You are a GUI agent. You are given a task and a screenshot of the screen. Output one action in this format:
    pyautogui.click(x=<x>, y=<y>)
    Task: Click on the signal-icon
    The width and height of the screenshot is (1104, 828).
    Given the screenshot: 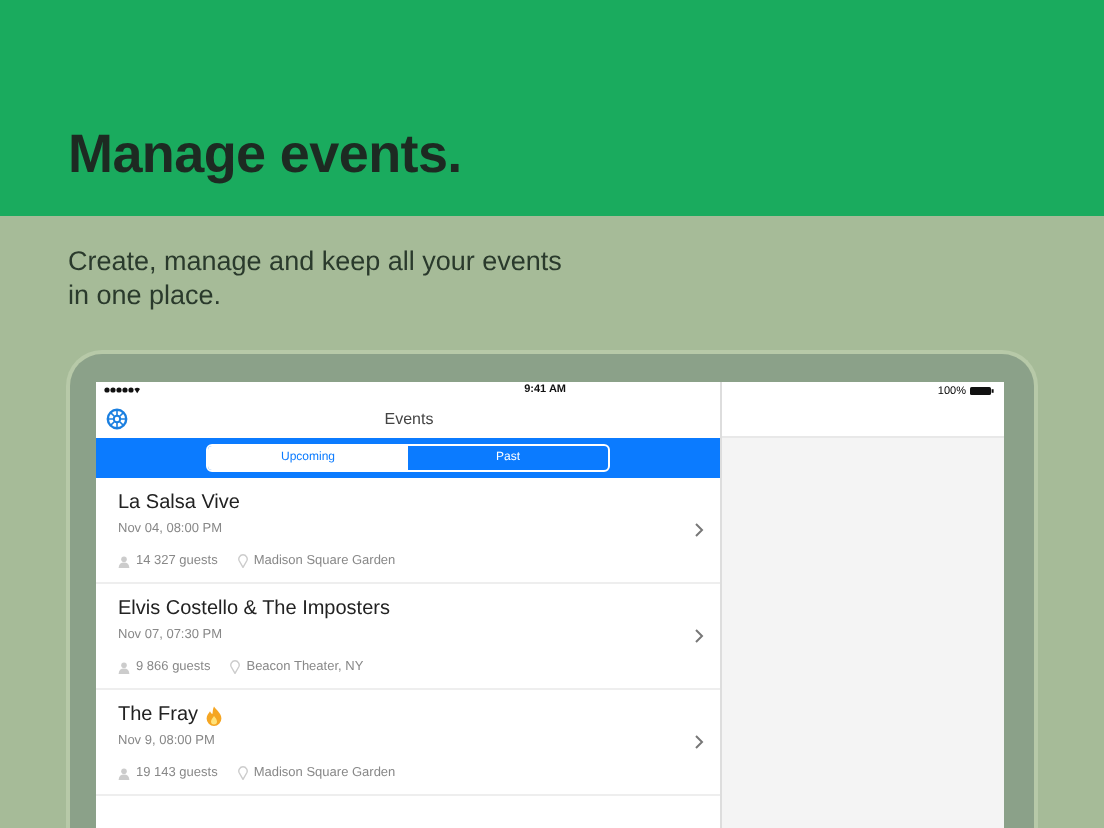 What is the action you would take?
    pyautogui.click(x=122, y=390)
    